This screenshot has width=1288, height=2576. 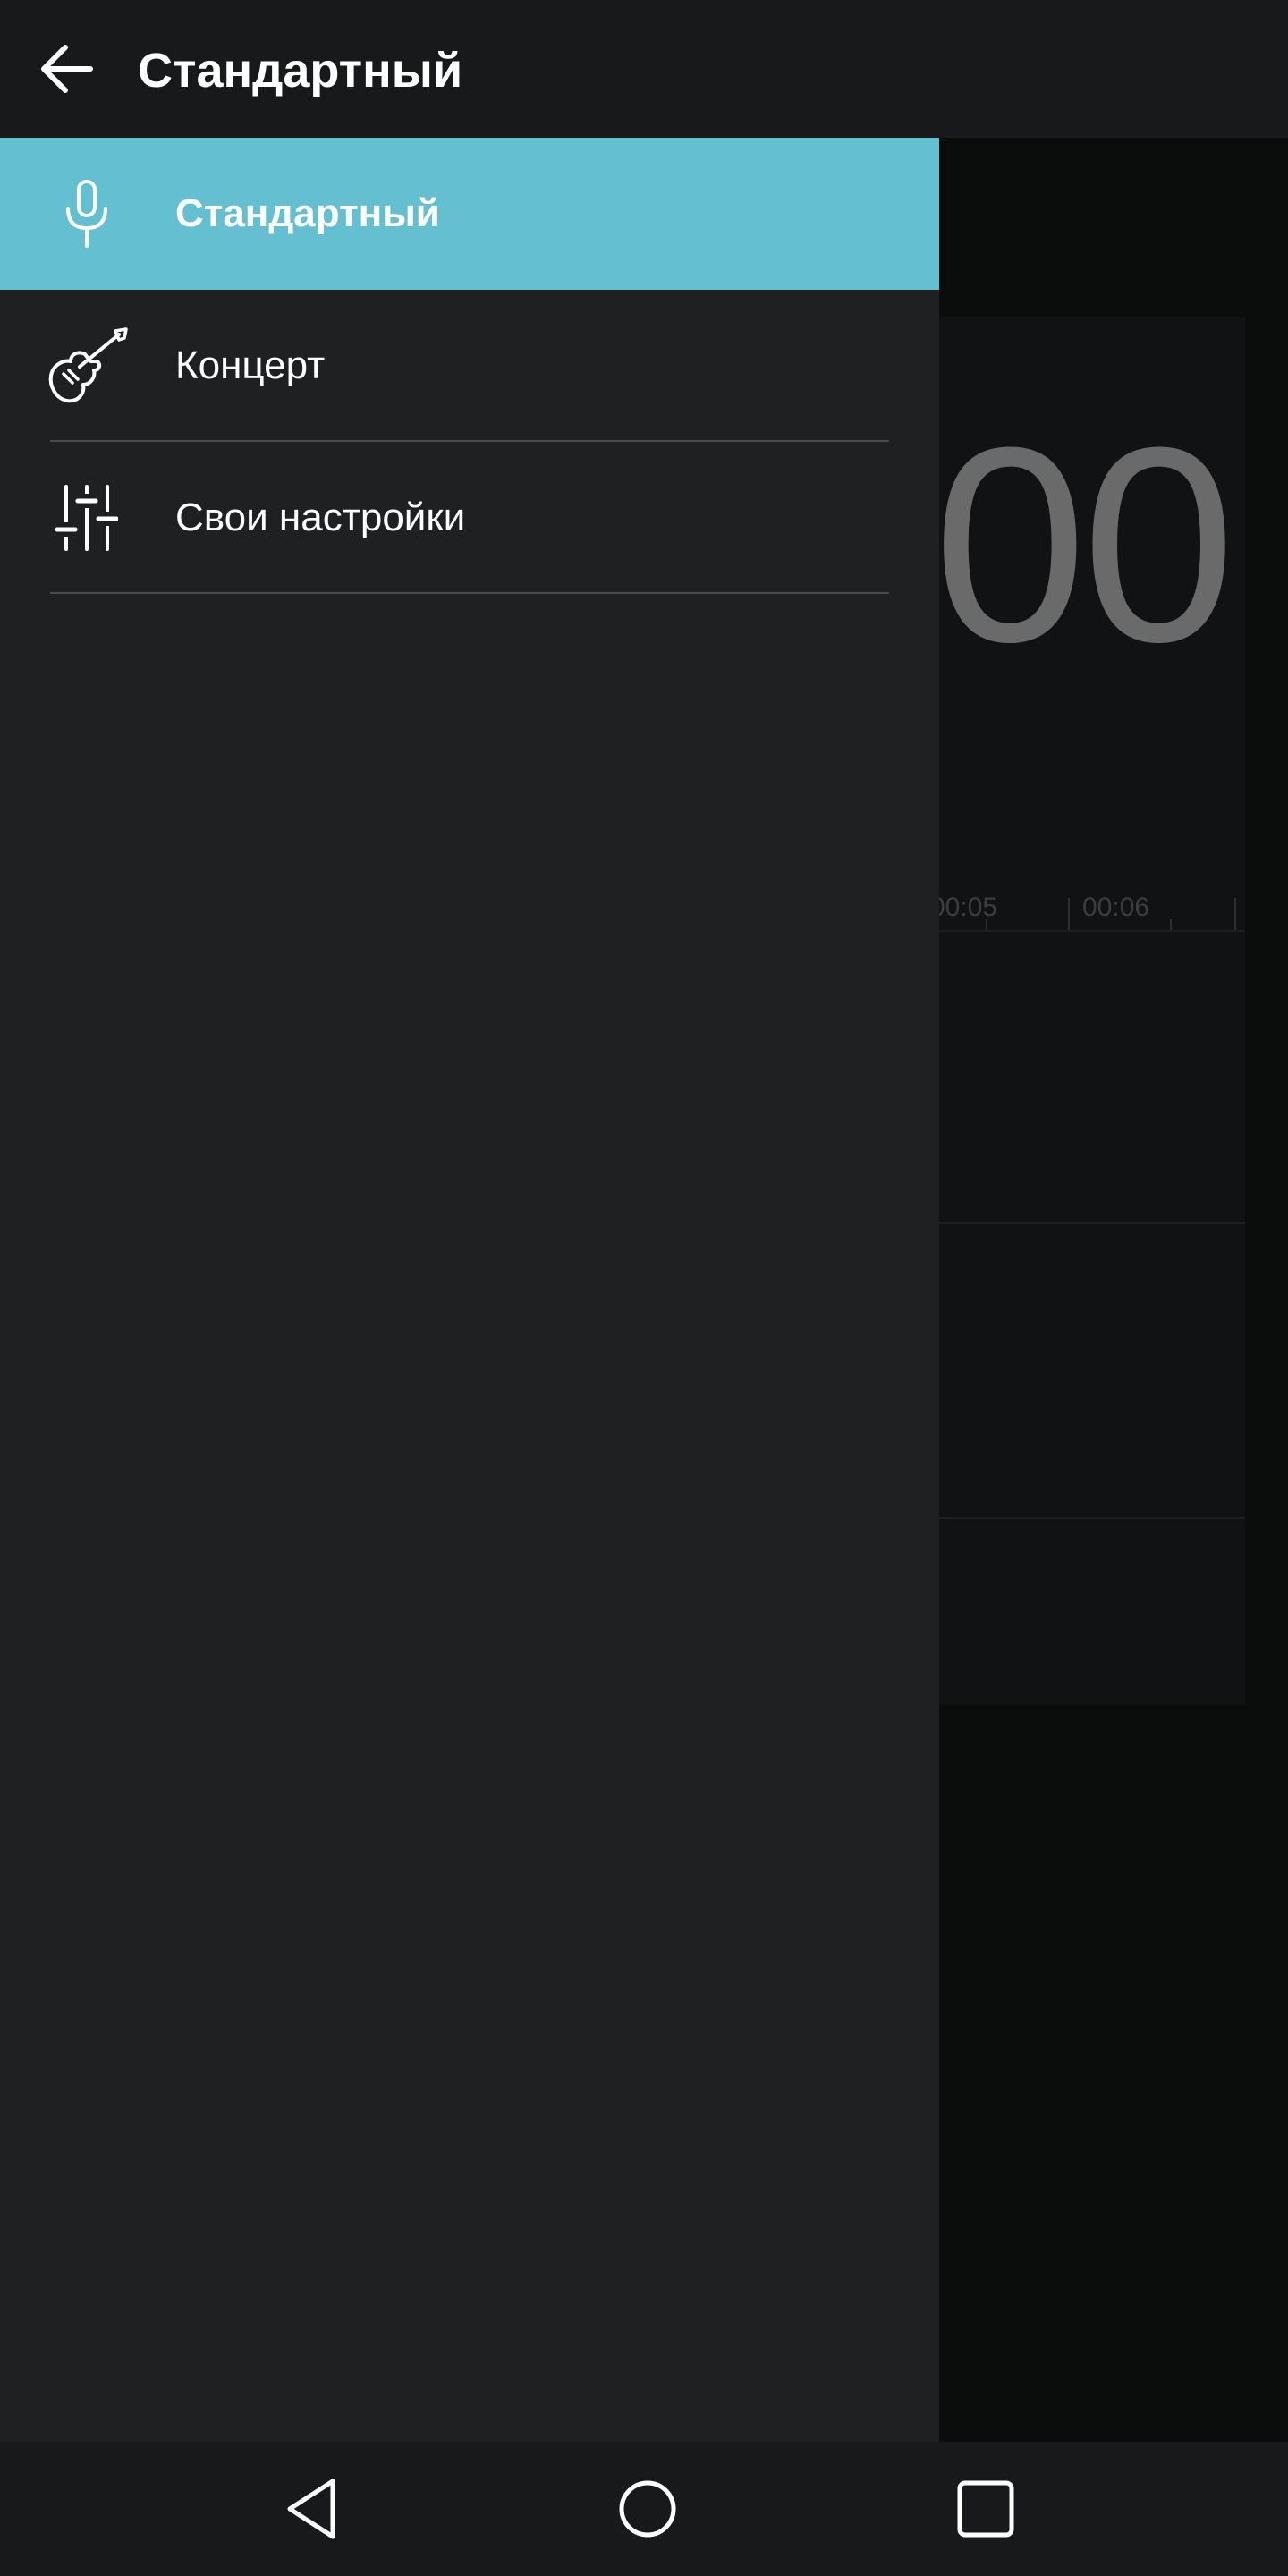 I want to click on timeline-label: 00:05, so click(x=964, y=907).